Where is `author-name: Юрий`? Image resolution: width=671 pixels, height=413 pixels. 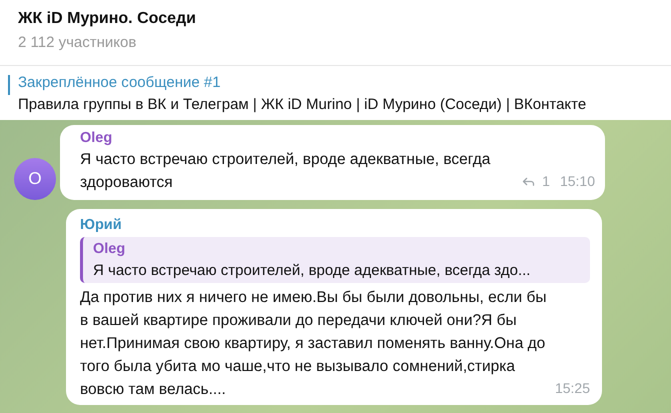
author-name: Юрий is located at coordinates (335, 225).